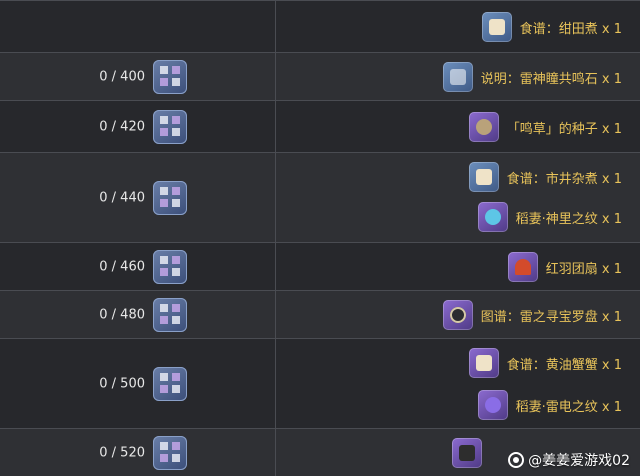  I want to click on watermark: @姜姜爱游戏02, so click(569, 460).